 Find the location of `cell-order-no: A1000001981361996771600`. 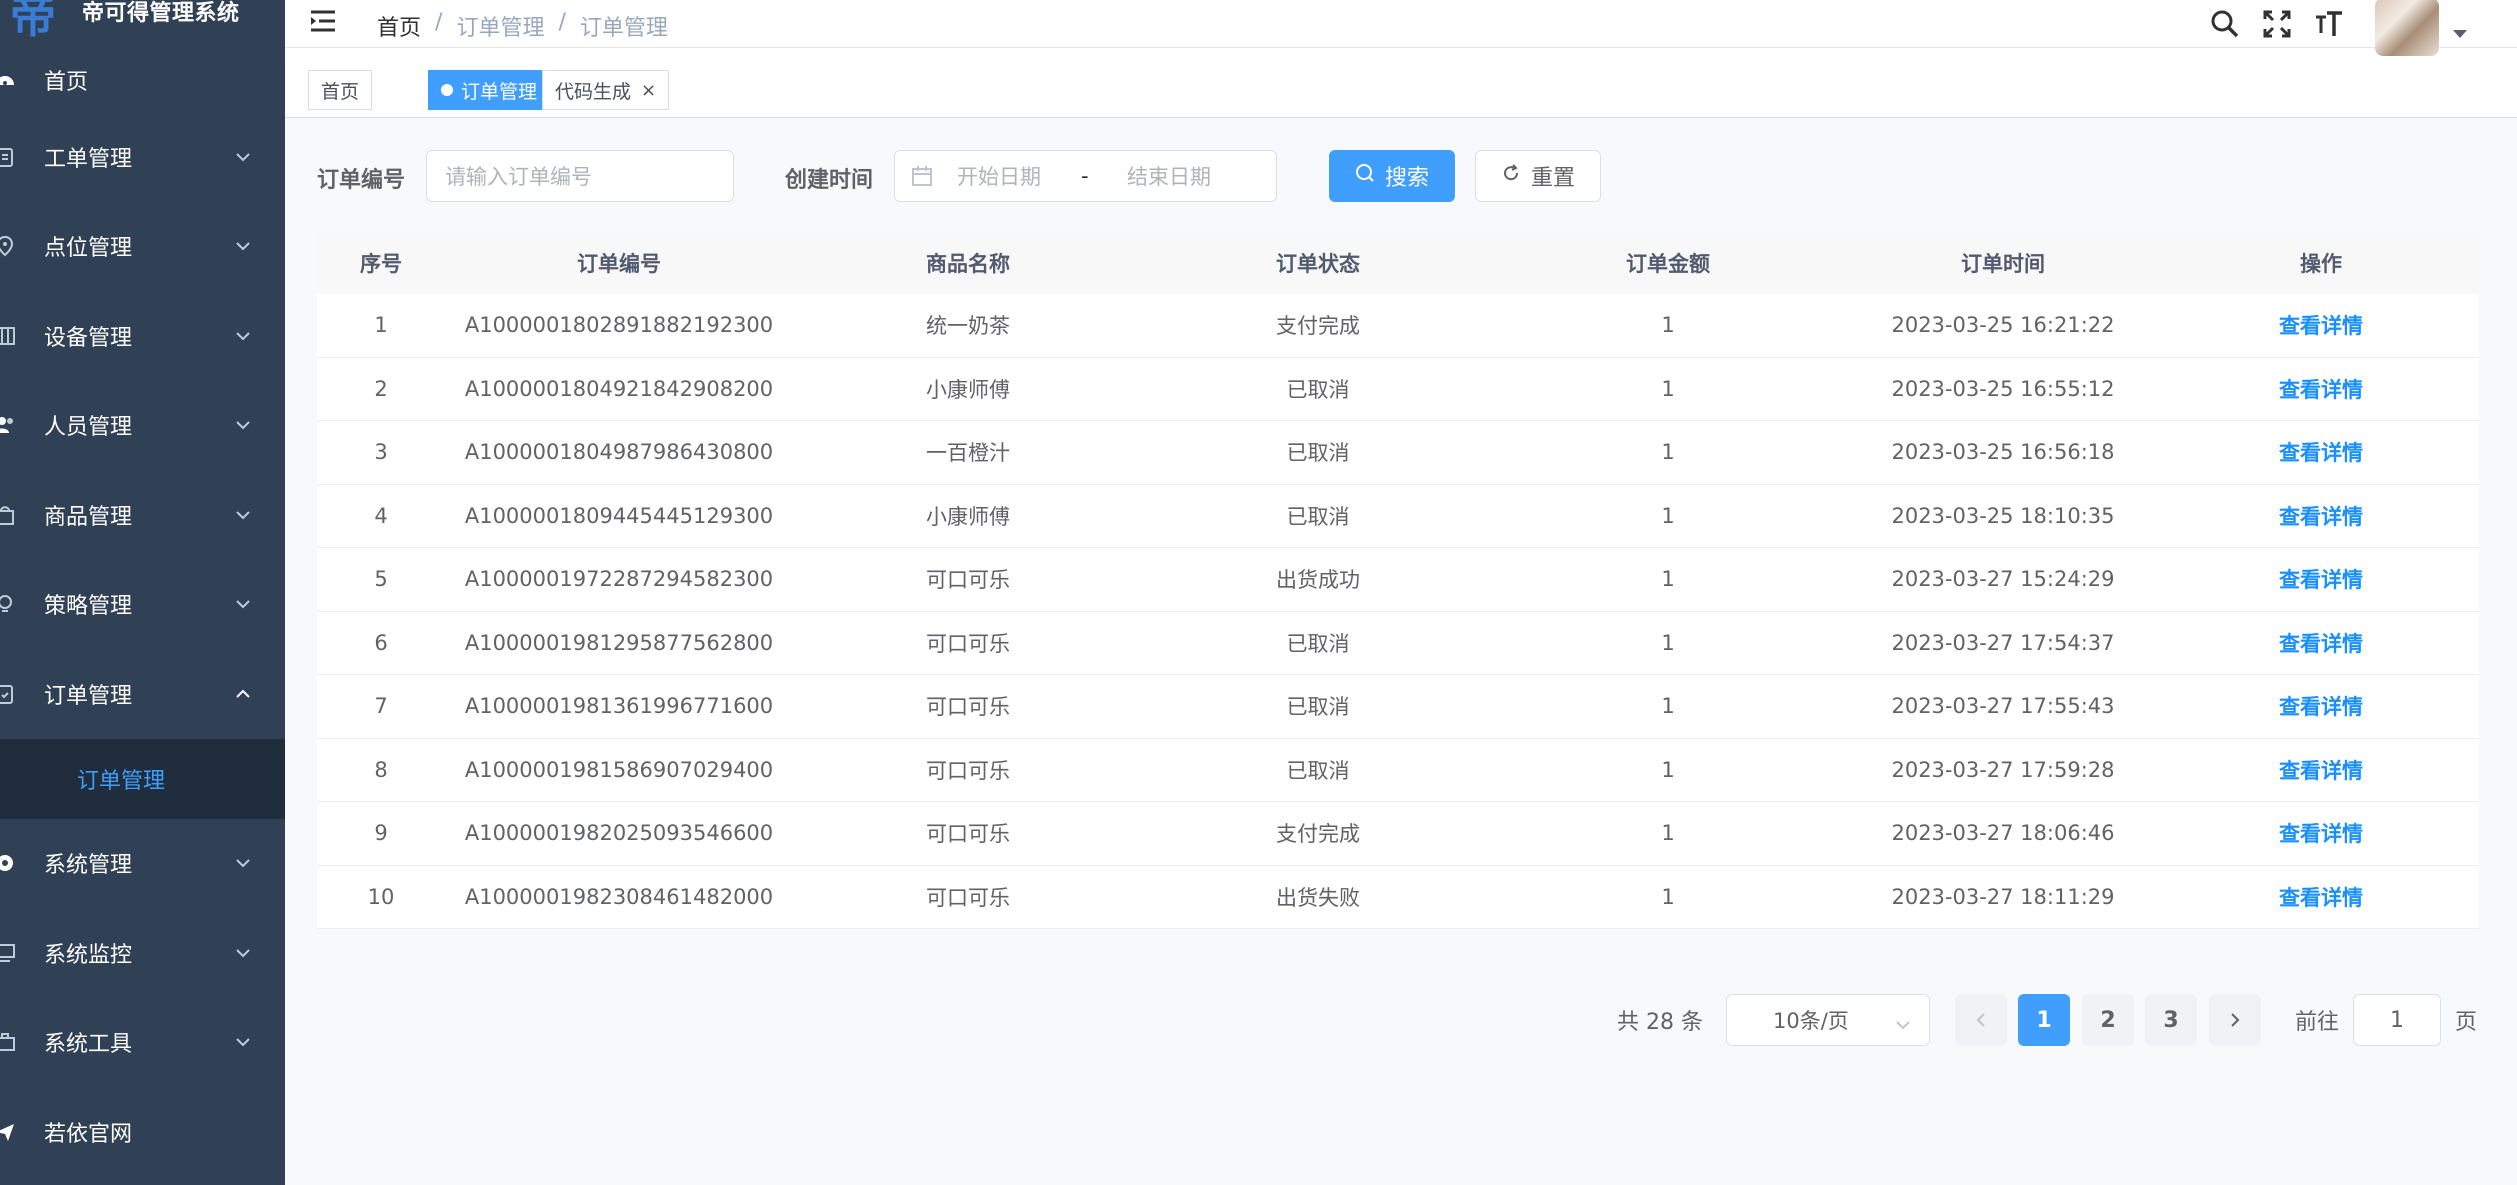

cell-order-no: A1000001981361996771600 is located at coordinates (619, 706).